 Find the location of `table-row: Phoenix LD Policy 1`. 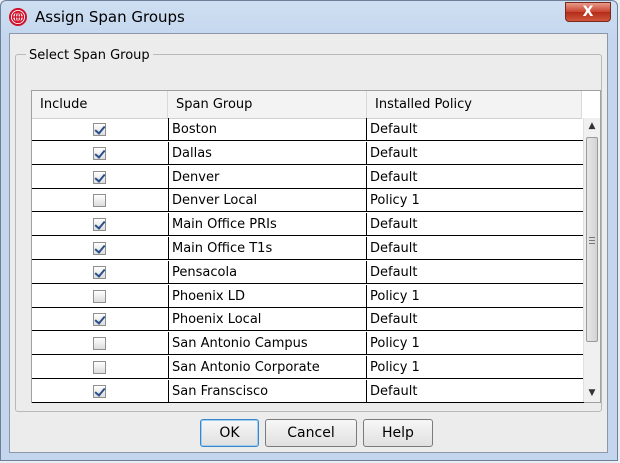

table-row: Phoenix LD Policy 1 is located at coordinates (308, 296).